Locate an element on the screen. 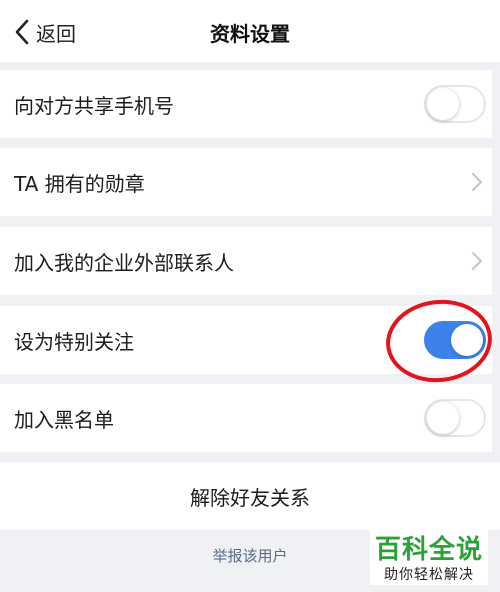  setting-row-medals: TA 拥有的勋章 is located at coordinates (246, 182).